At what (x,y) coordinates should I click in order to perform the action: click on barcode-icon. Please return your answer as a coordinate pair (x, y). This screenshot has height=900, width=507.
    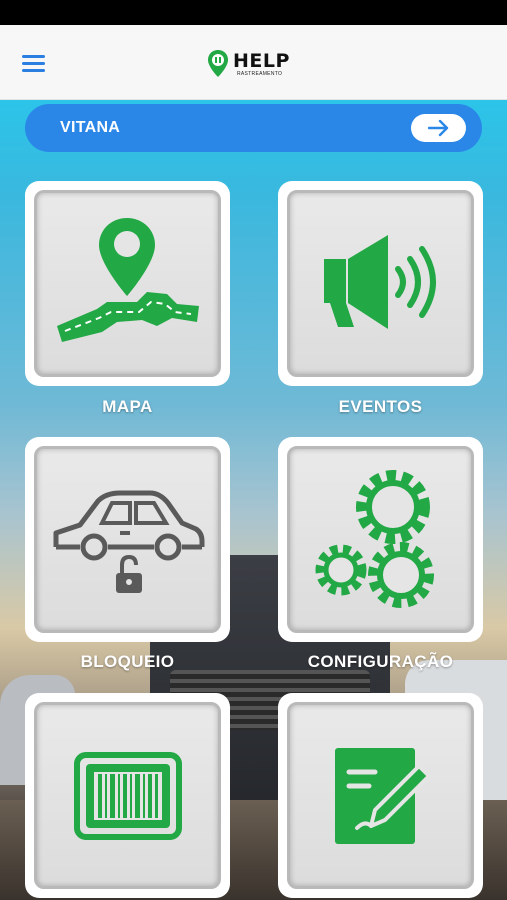
    Looking at the image, I should click on (127, 795).